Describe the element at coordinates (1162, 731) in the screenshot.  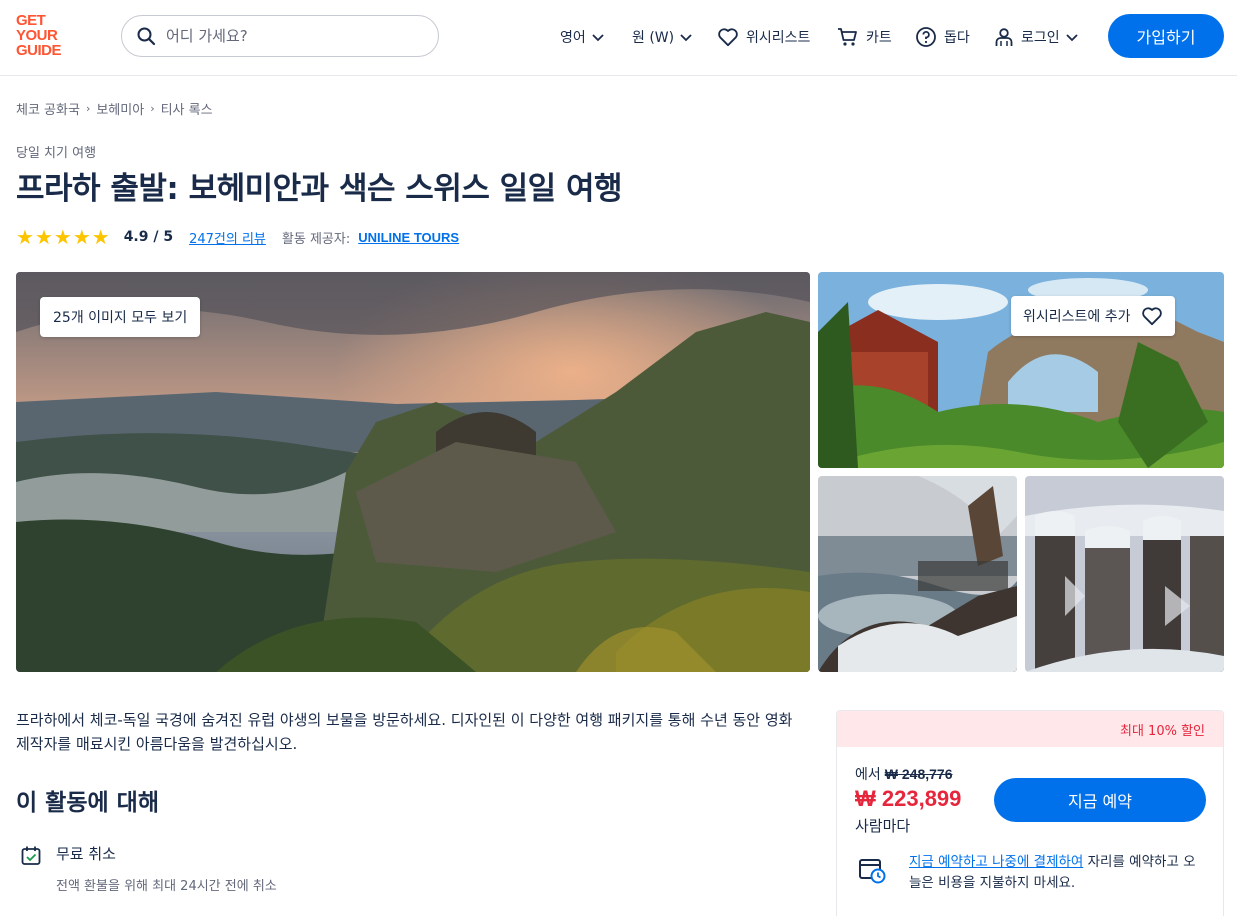
I see `discount-label: 최대 10% 할인` at that location.